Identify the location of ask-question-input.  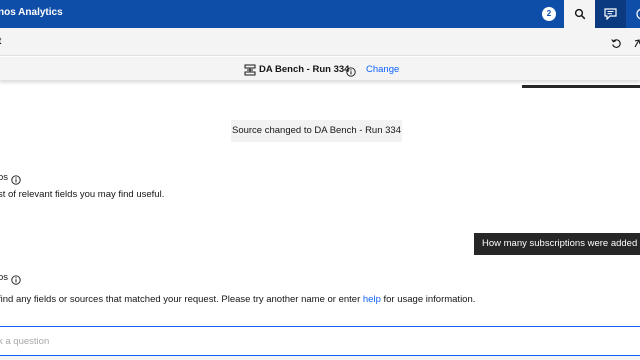
(320, 341).